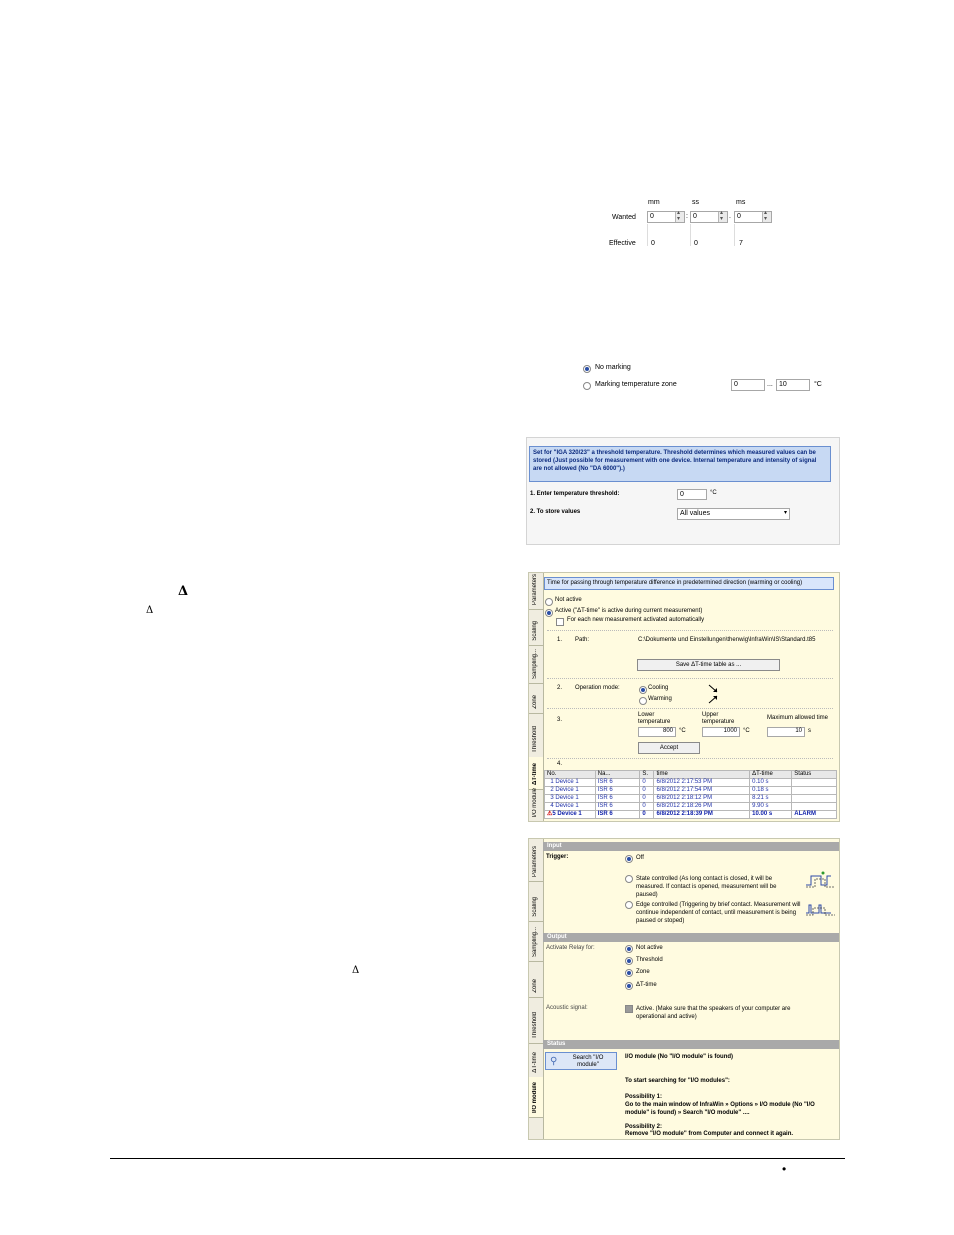  Describe the element at coordinates (643, 701) in the screenshot. I see `warming-radio` at that location.